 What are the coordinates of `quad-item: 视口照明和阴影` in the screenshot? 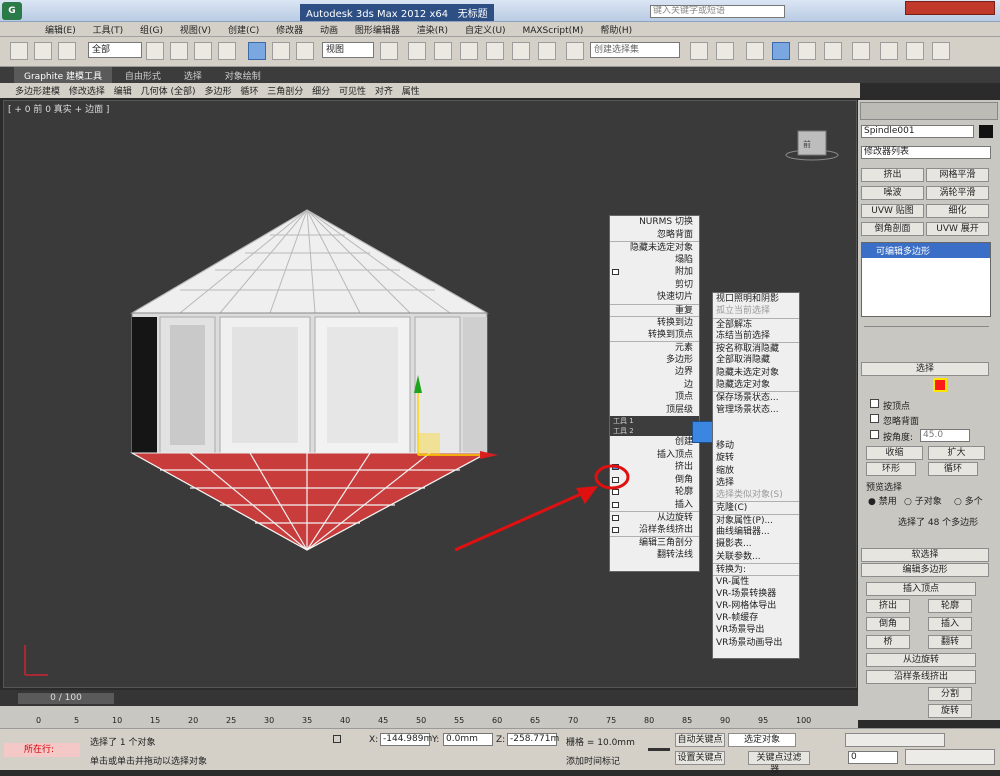 It's located at (756, 299).